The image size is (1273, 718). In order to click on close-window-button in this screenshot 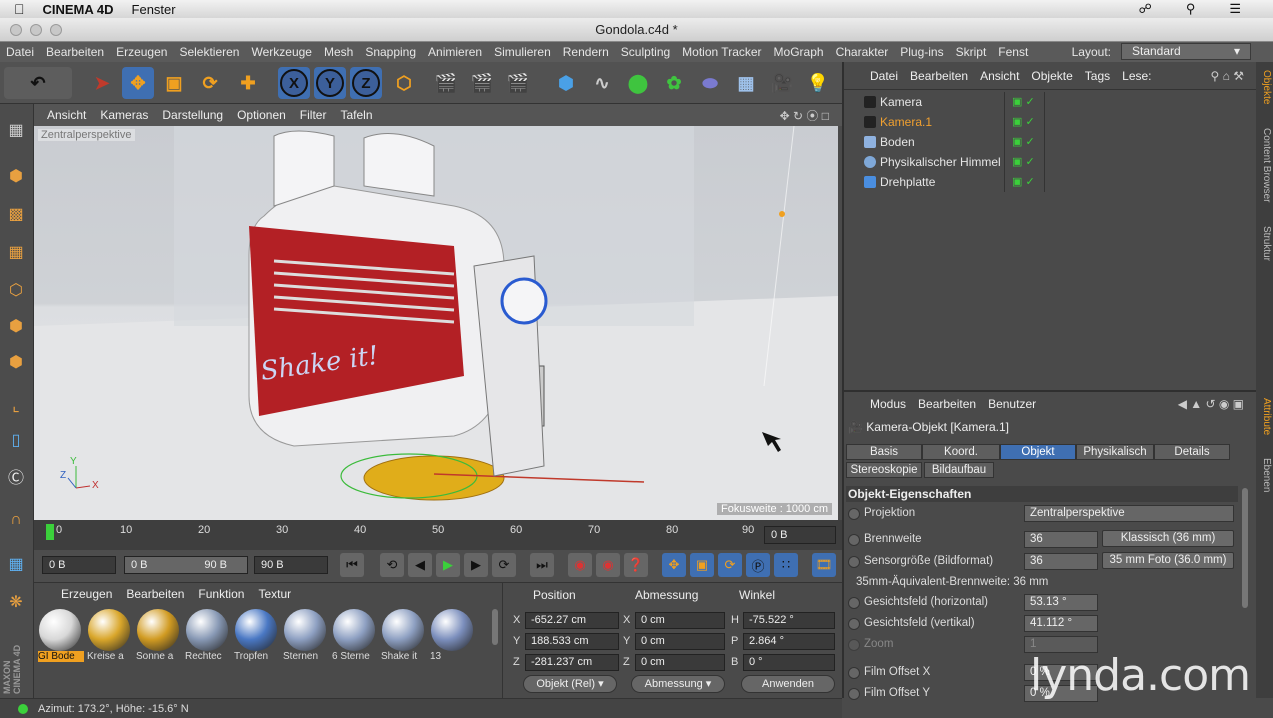, I will do `click(16, 30)`.